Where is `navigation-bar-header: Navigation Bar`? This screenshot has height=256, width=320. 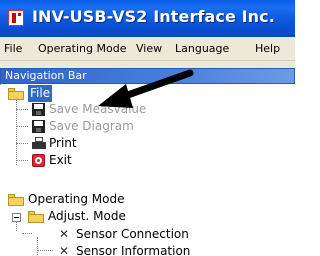
navigation-bar-header: Navigation Bar is located at coordinates (147, 76).